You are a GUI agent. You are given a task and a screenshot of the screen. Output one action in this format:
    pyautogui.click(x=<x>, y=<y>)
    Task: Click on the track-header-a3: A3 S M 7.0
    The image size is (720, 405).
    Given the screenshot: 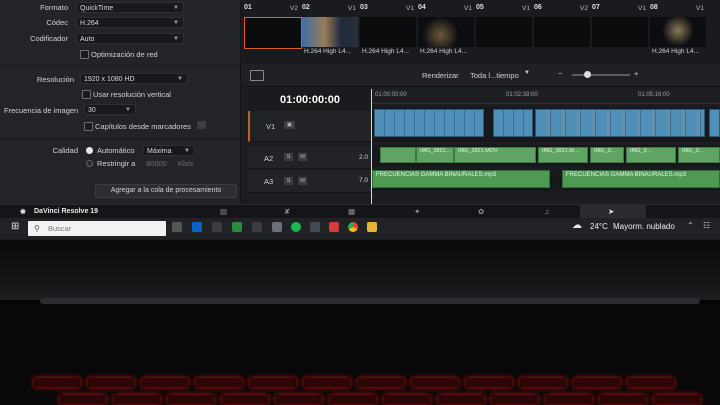 What is the action you would take?
    pyautogui.click(x=310, y=181)
    